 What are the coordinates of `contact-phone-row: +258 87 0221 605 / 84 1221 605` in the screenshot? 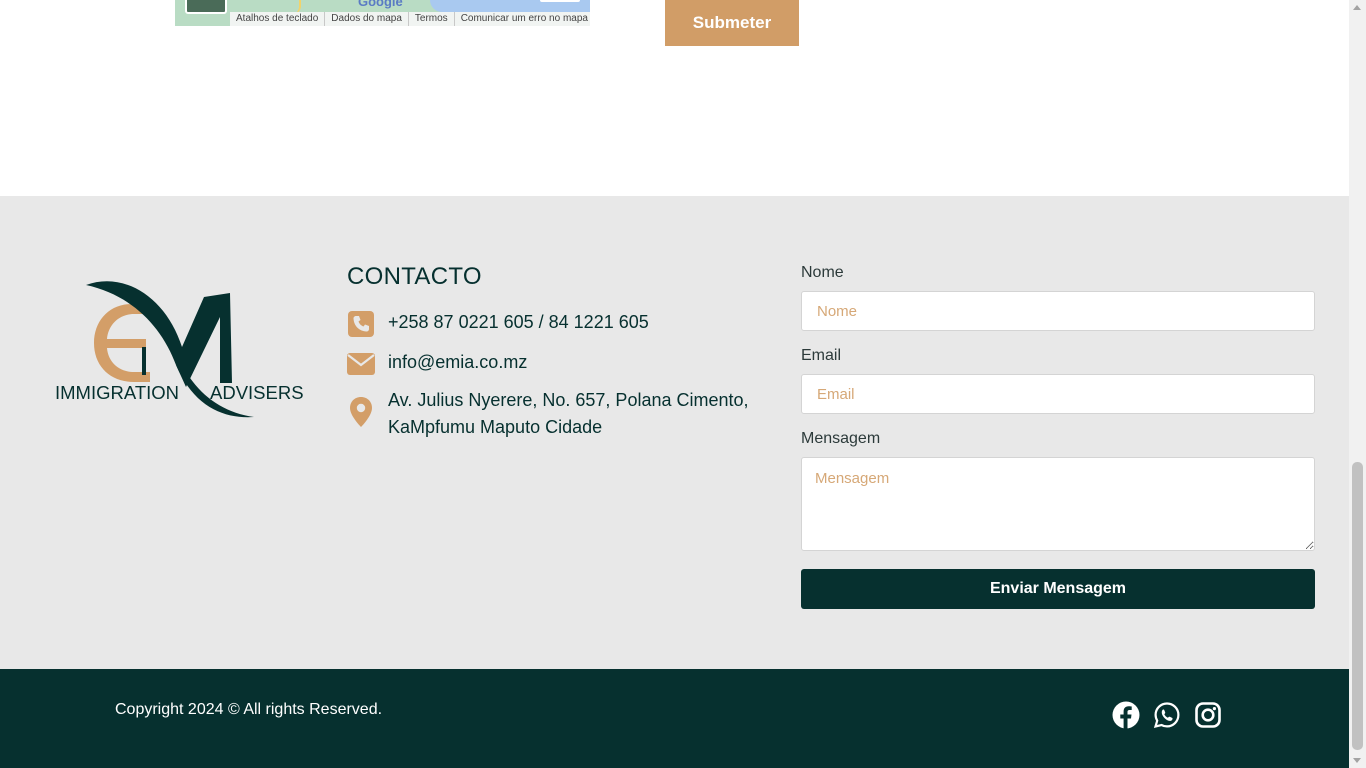 It's located at (497, 324).